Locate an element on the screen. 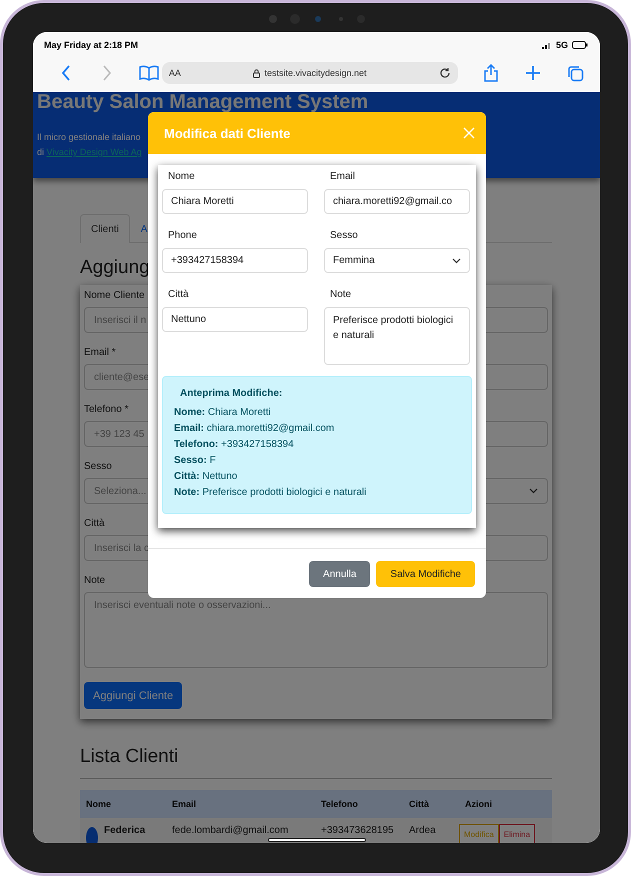  input-field: Nettuno is located at coordinates (235, 319).